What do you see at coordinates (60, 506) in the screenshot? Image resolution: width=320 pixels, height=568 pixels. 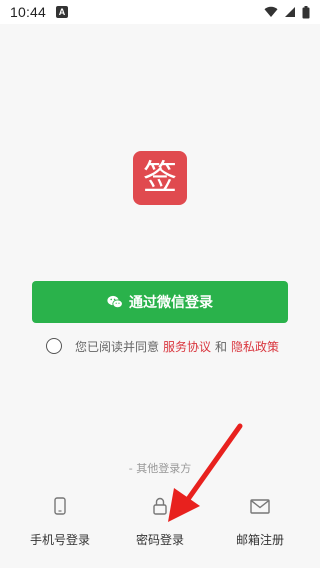 I see `phone-icon` at bounding box center [60, 506].